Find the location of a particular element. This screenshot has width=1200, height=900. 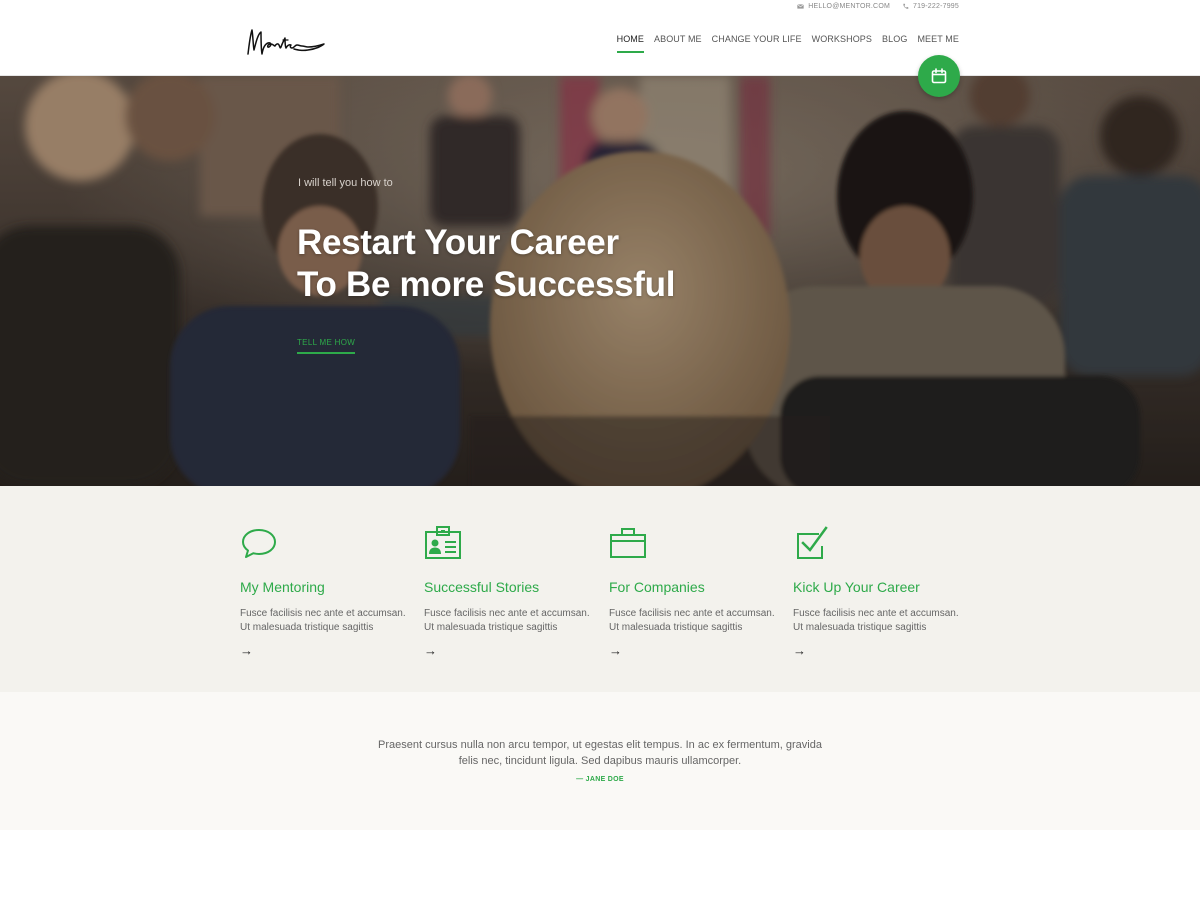

nav-about-me: ABOUT ME is located at coordinates (678, 43).